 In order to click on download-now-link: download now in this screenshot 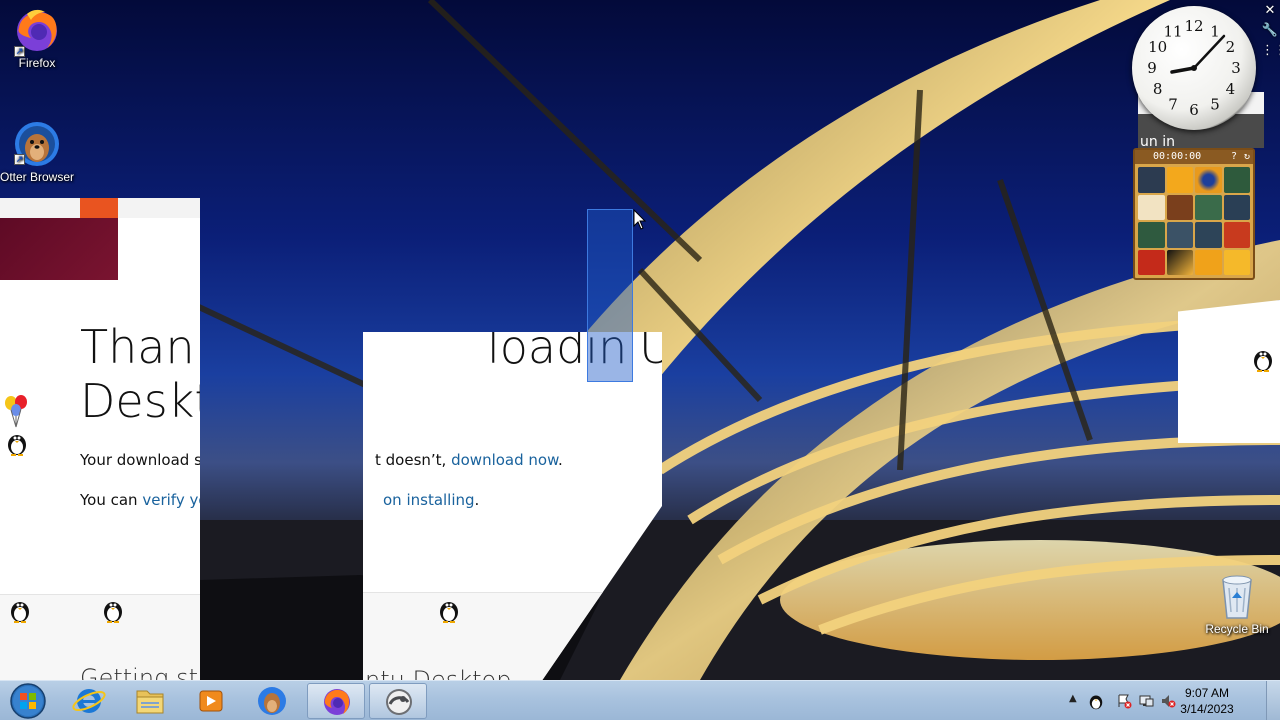, I will do `click(504, 460)`.